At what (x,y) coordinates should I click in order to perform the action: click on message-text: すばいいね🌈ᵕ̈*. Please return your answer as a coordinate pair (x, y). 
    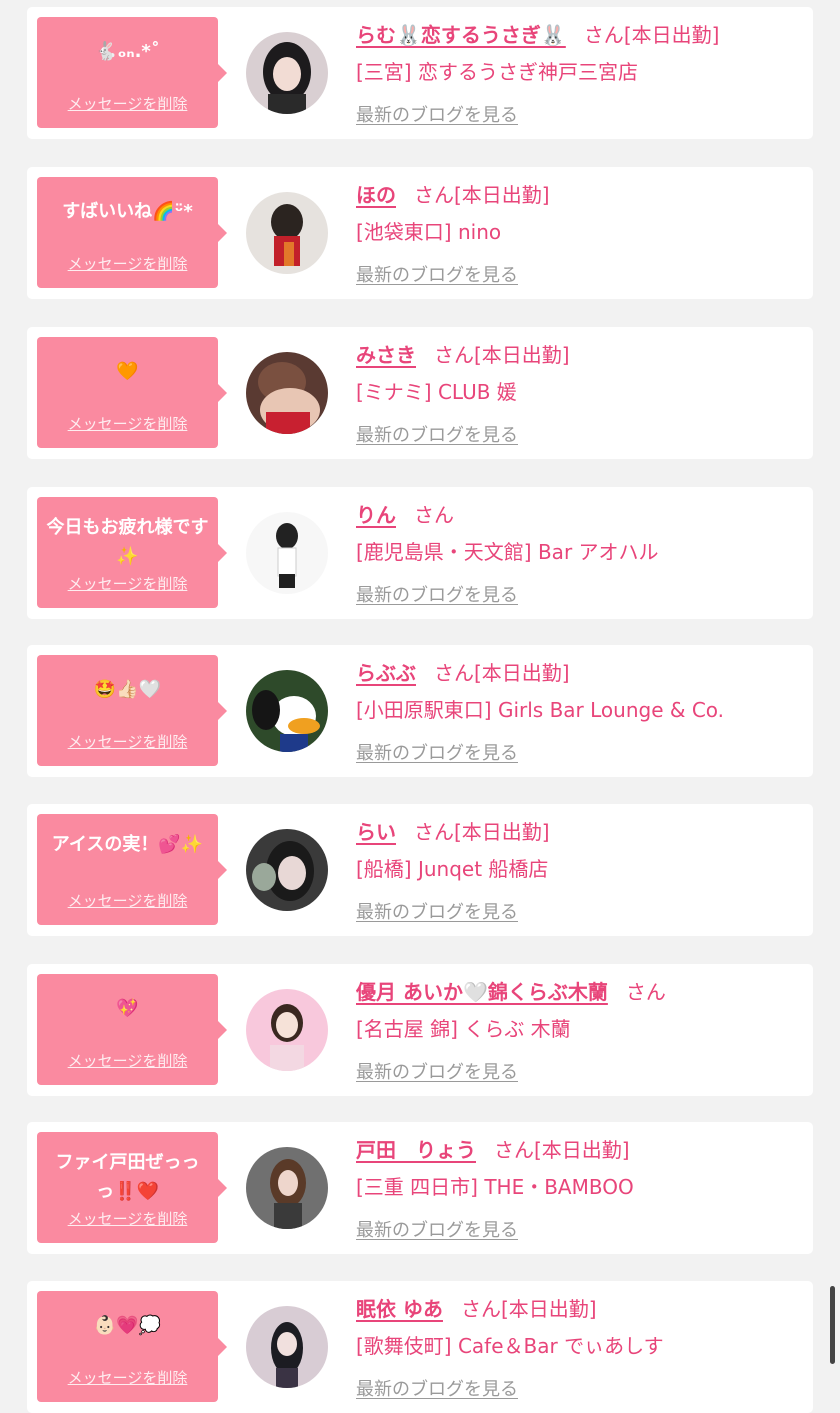
    Looking at the image, I should click on (127, 211).